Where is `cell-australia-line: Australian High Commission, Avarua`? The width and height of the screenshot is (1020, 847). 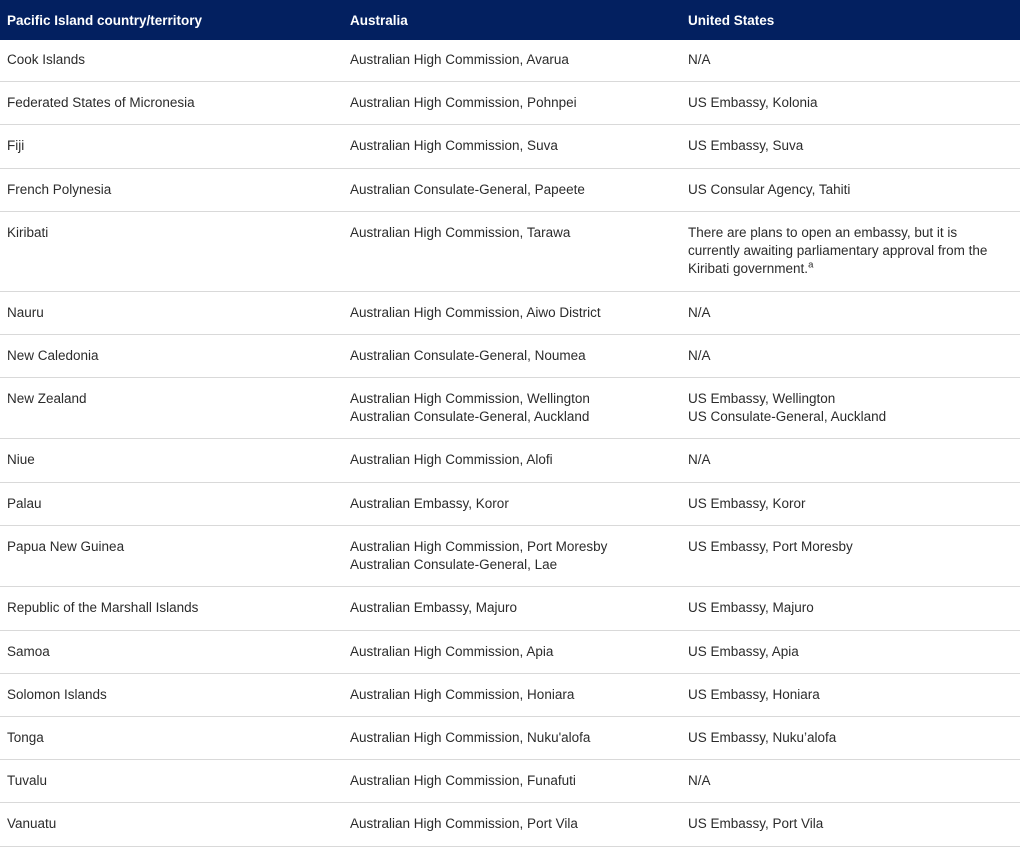 cell-australia-line: Australian High Commission, Avarua is located at coordinates (459, 59).